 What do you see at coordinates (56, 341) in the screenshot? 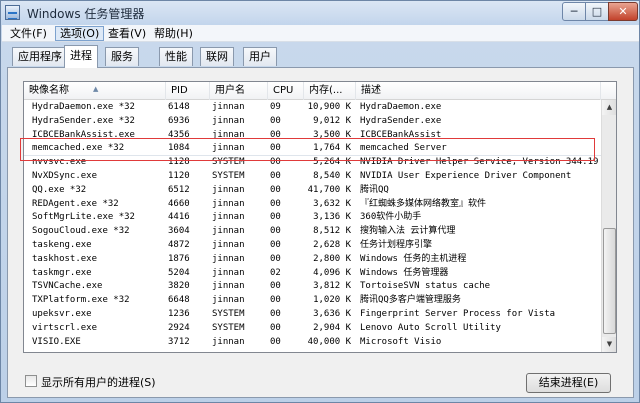
I see `cell-image-name: VISIO.EXE` at bounding box center [56, 341].